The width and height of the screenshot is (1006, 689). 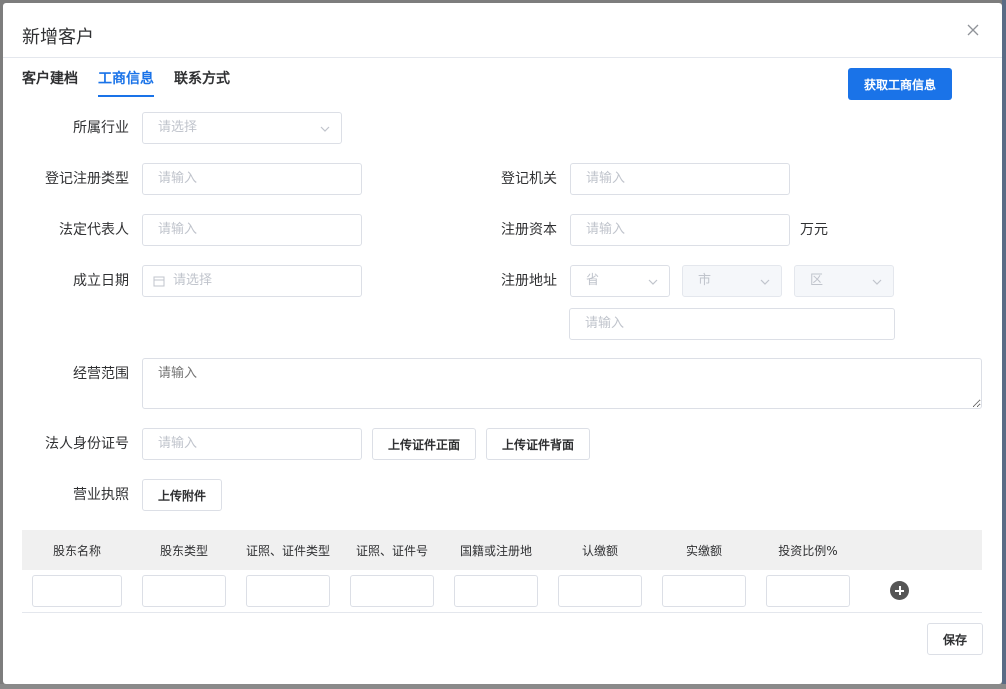 I want to click on col-header: 实缴额, so click(x=703, y=550).